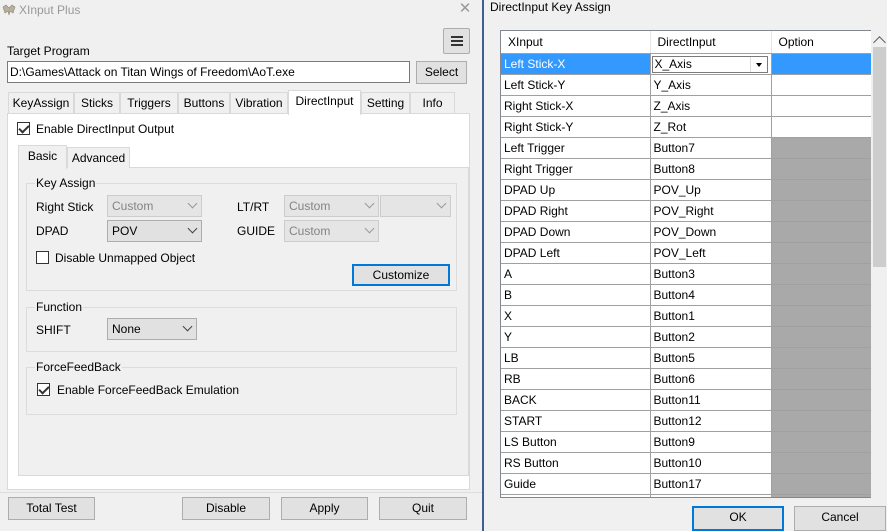  Describe the element at coordinates (711, 462) in the screenshot. I see `directinput-cell: Button10` at that location.